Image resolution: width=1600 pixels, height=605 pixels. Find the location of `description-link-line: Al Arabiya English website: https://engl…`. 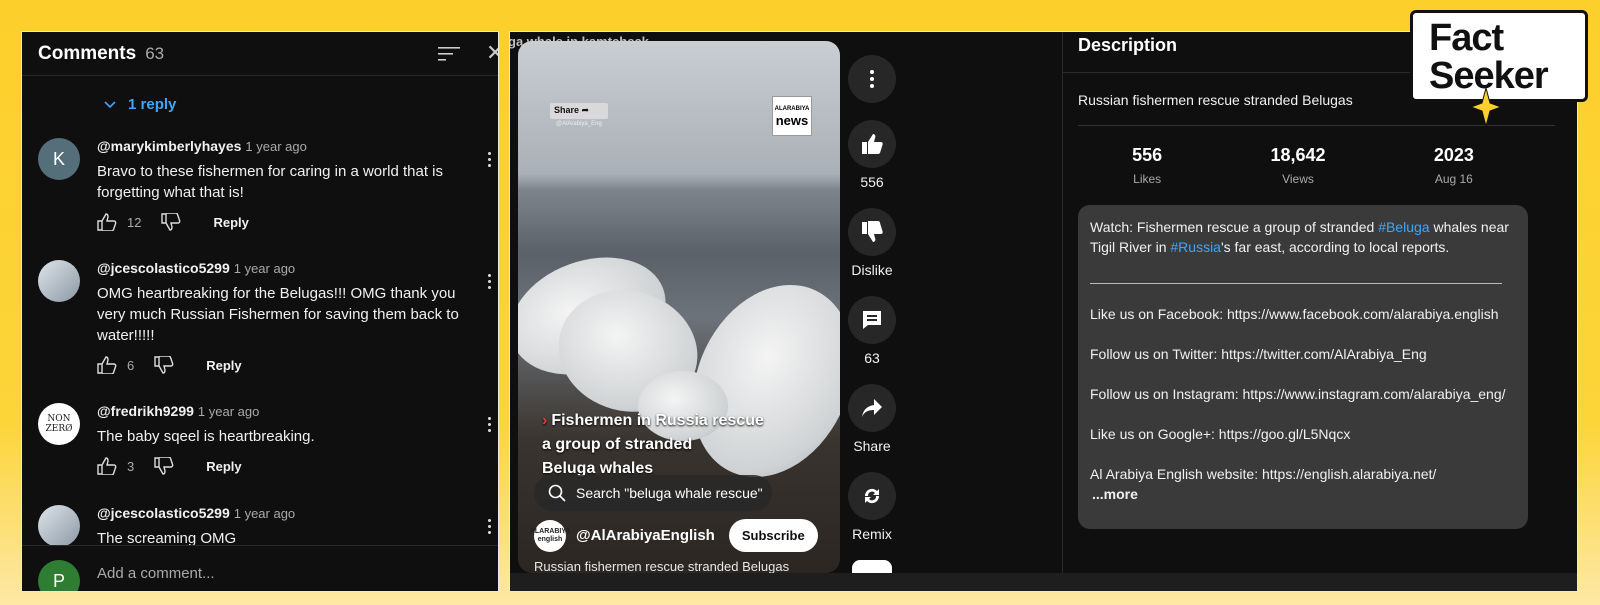

description-link-line: Al Arabiya English website: https://engl… is located at coordinates (1303, 474).